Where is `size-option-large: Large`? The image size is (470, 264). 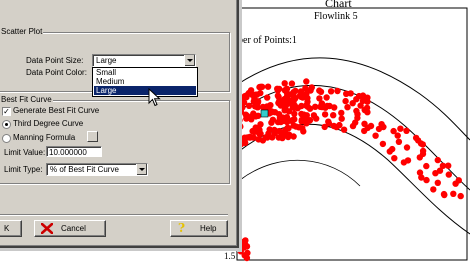 size-option-large: Large is located at coordinates (145, 90).